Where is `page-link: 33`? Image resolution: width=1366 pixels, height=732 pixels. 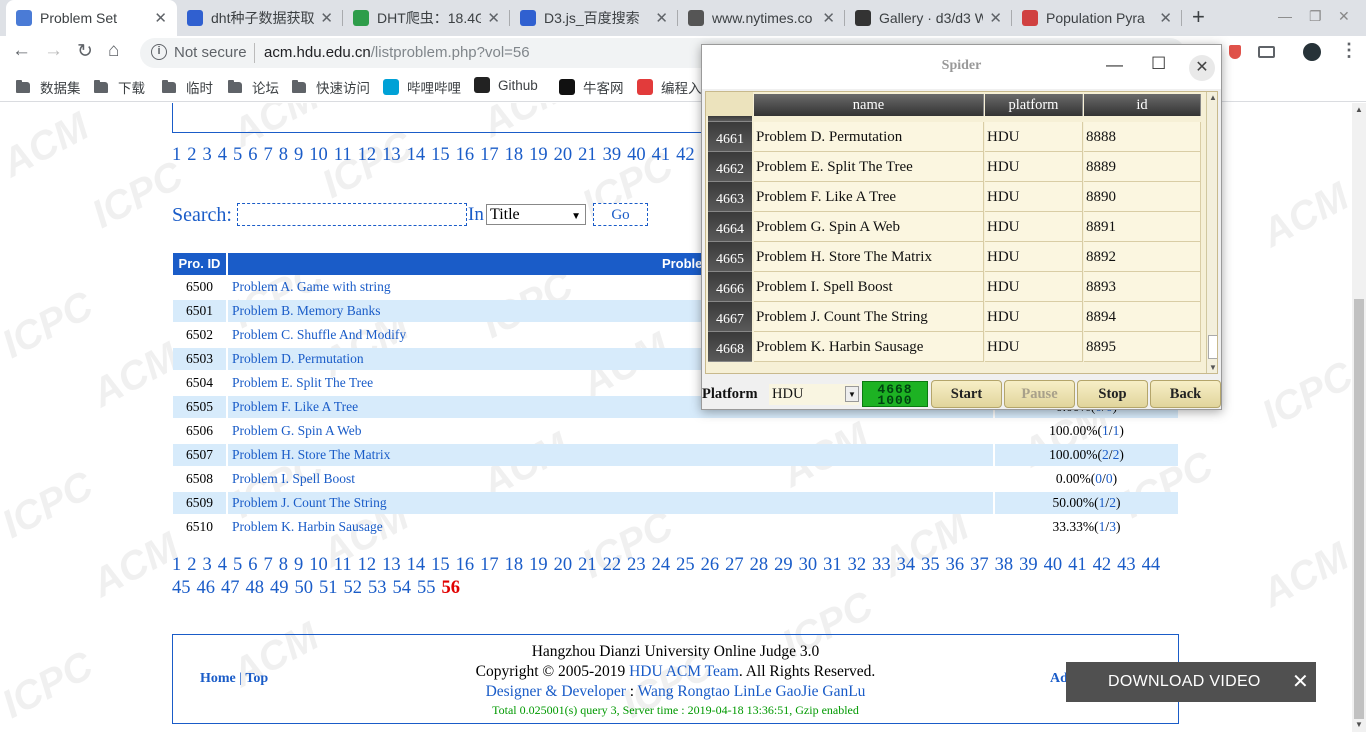 page-link: 33 is located at coordinates (881, 565).